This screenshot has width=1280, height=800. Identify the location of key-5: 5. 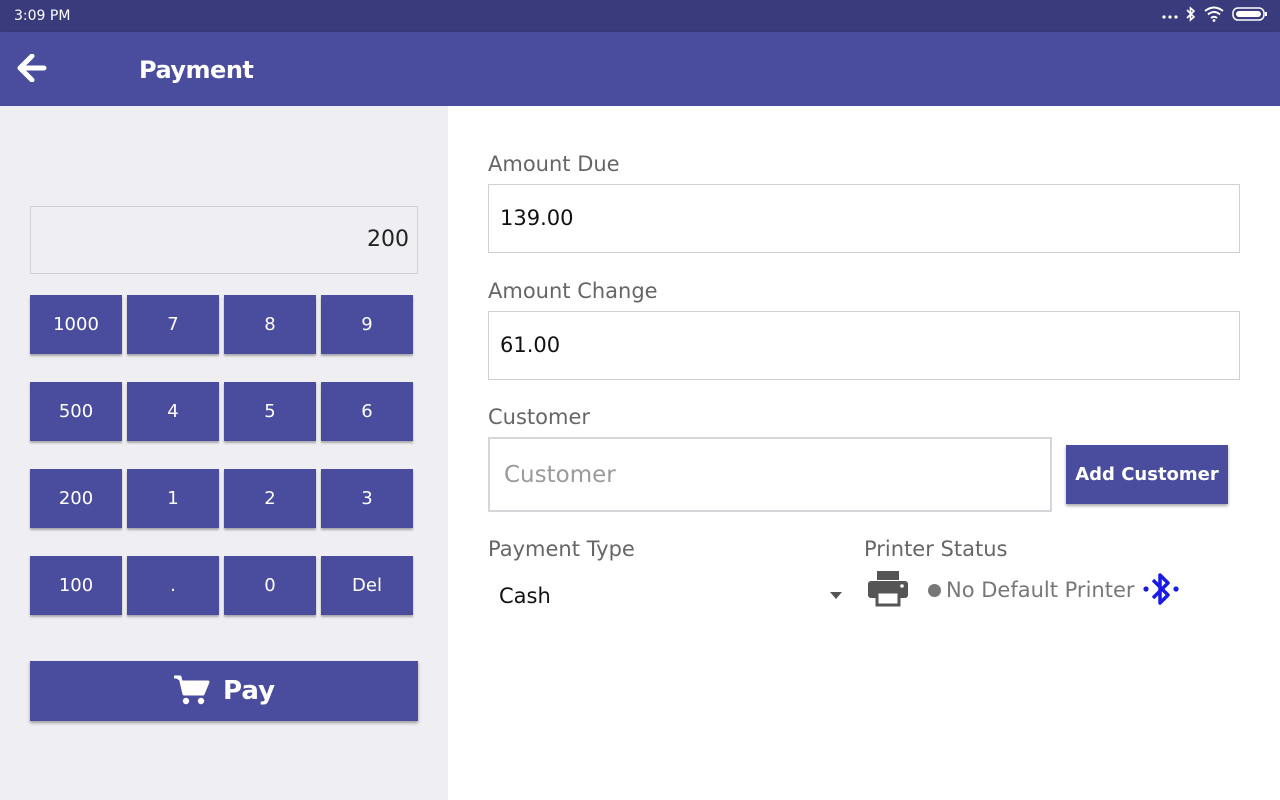
(270, 411).